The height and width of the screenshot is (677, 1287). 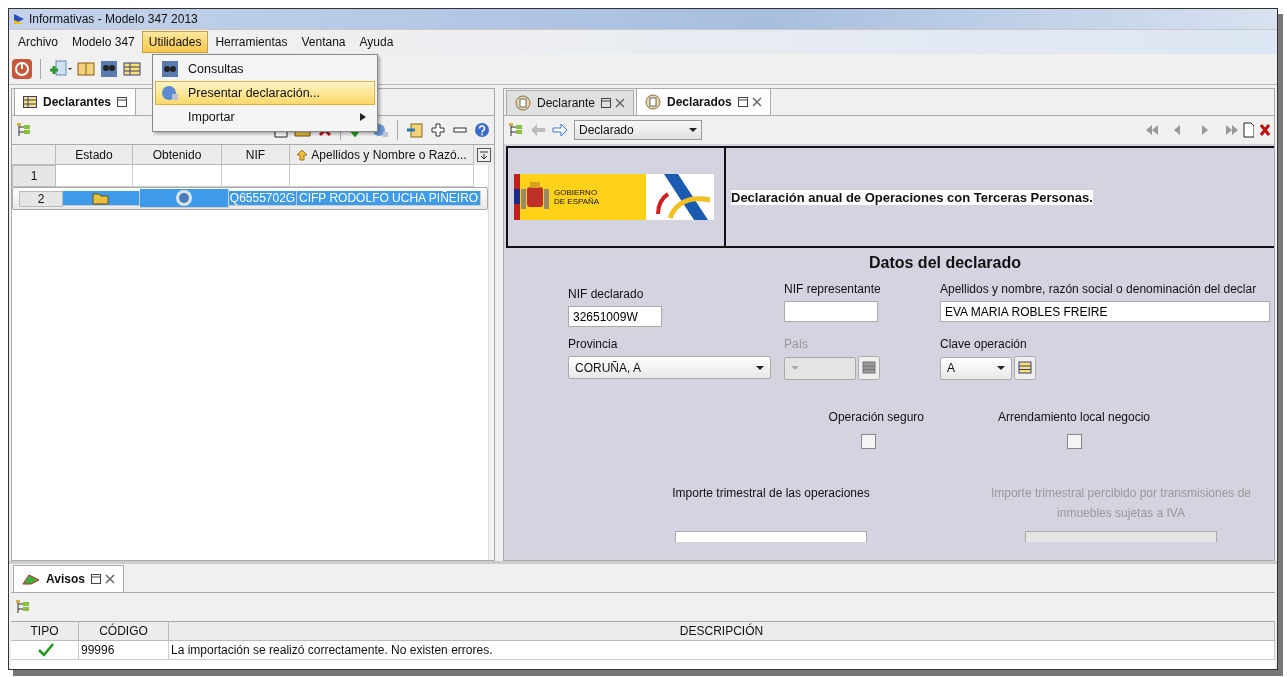 What do you see at coordinates (984, 344) in the screenshot?
I see `field-label: Clave operación` at bounding box center [984, 344].